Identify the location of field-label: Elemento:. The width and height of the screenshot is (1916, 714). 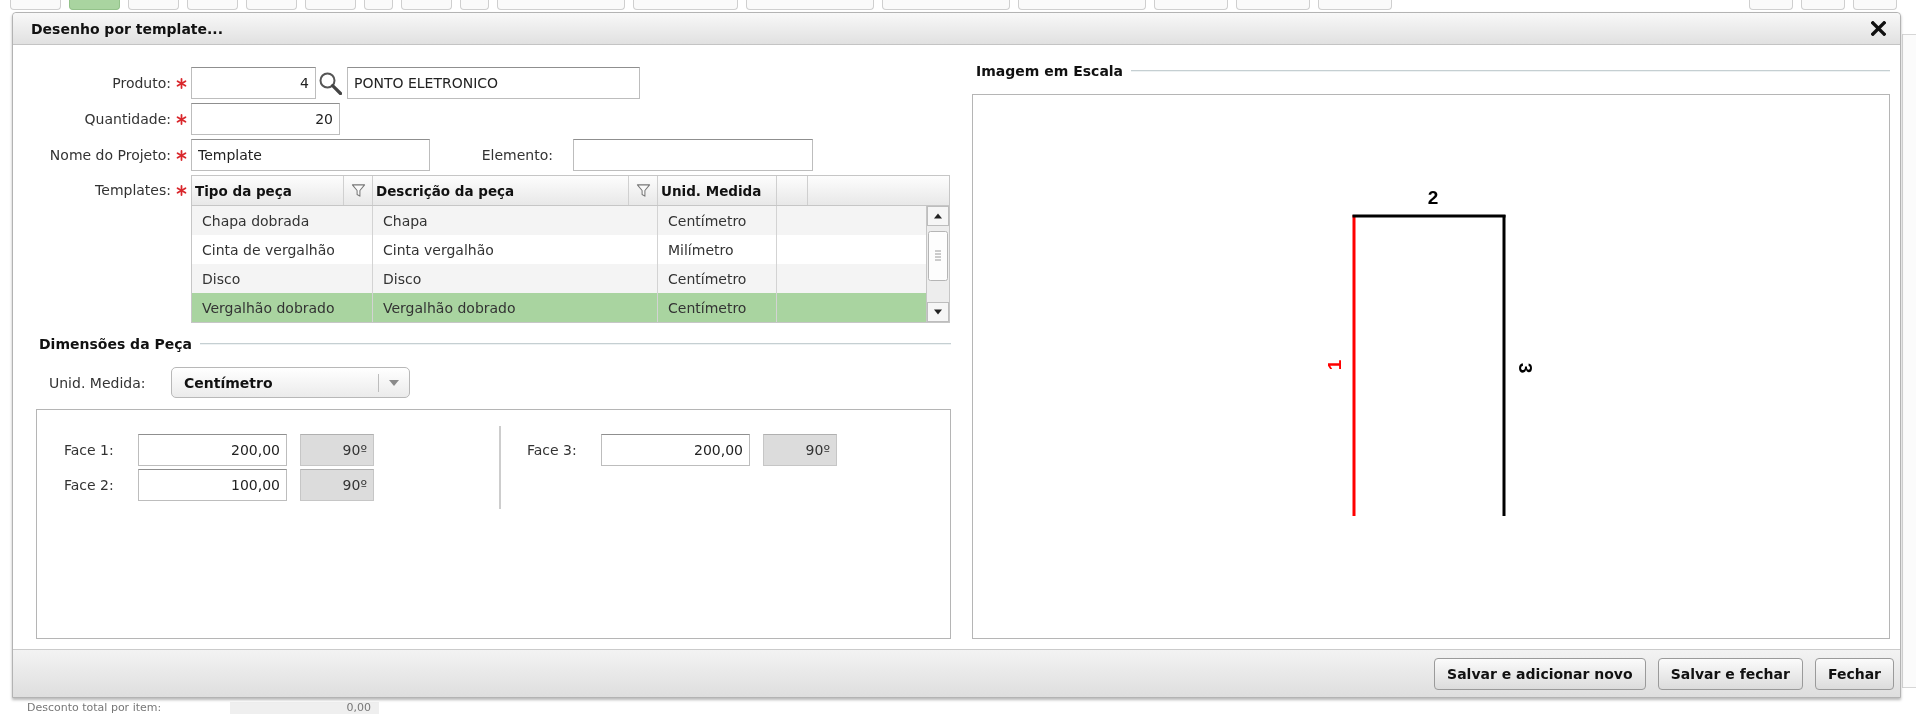
(517, 155).